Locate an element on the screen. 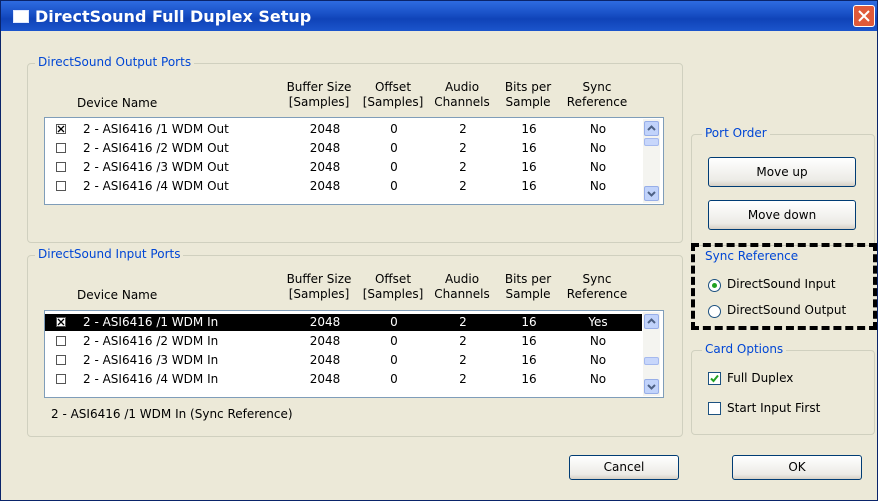  output-header-buffer: Buffer Size [Samples] is located at coordinates (319, 95).